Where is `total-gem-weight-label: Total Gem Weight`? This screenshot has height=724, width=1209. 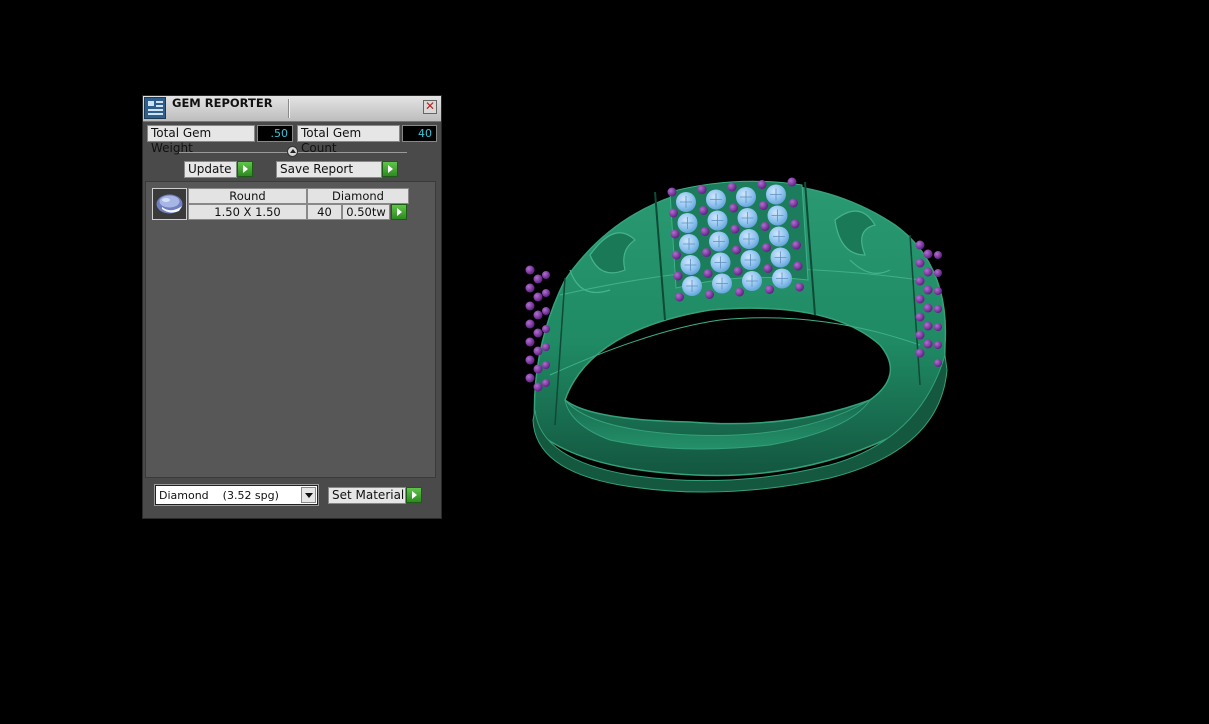
total-gem-weight-label: Total Gem Weight is located at coordinates (201, 140).